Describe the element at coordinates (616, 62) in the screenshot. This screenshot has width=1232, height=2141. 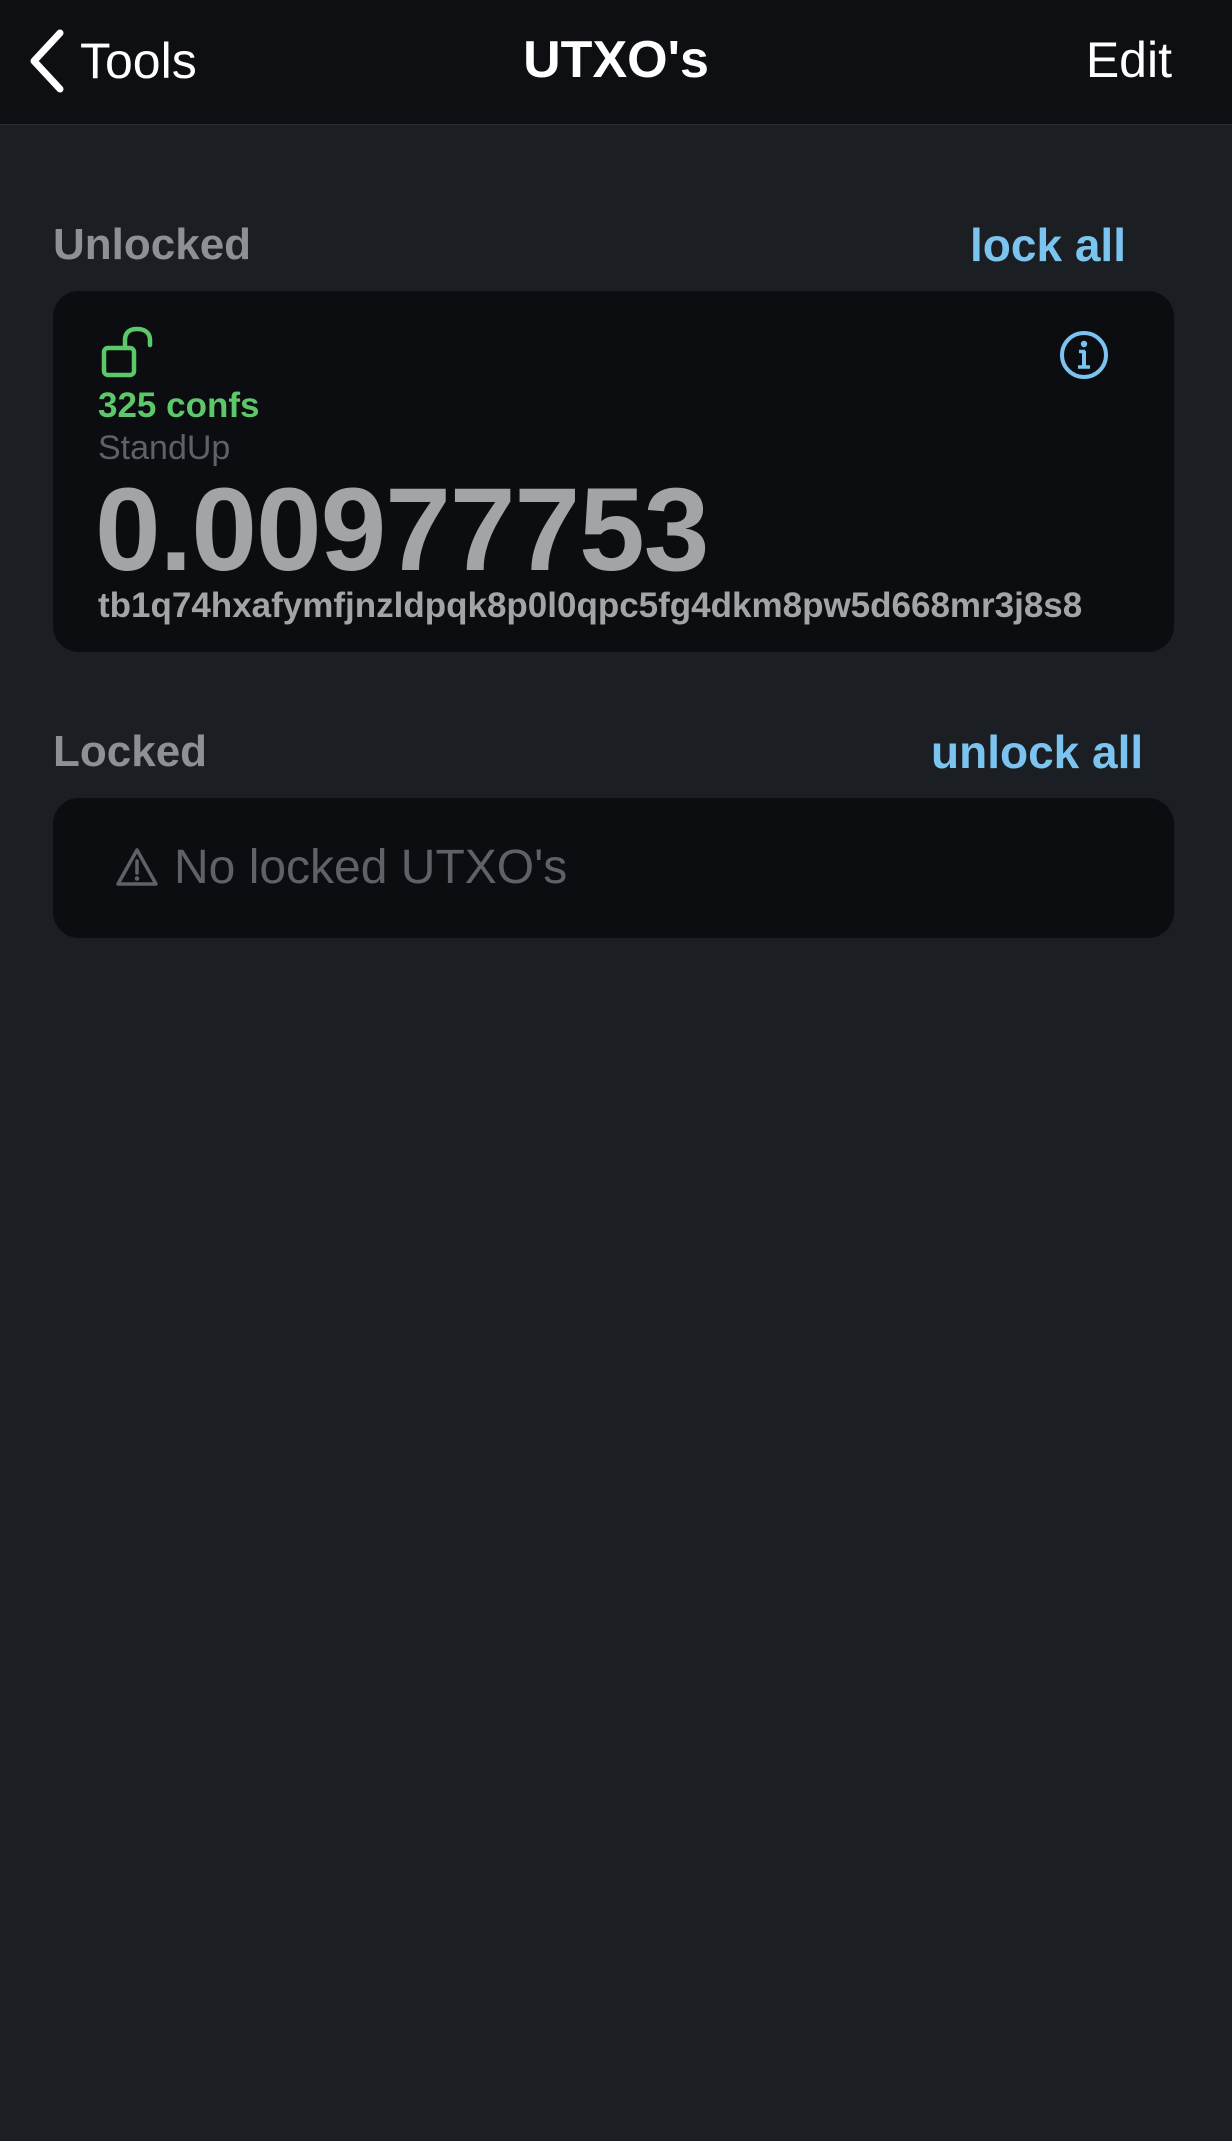
I see `nav-bar: Tools UTXO's Edit` at that location.